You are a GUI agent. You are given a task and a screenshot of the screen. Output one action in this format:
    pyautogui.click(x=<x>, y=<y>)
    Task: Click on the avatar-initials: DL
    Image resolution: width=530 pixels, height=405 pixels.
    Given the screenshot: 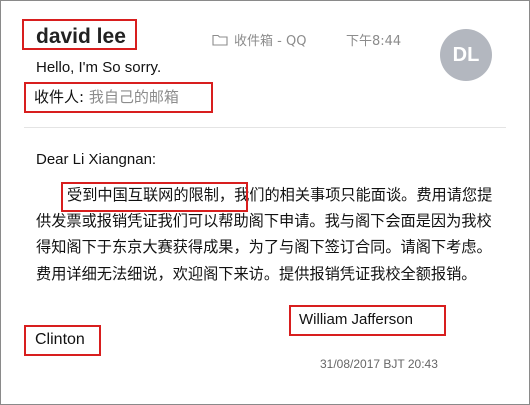 What is the action you would take?
    pyautogui.click(x=466, y=54)
    